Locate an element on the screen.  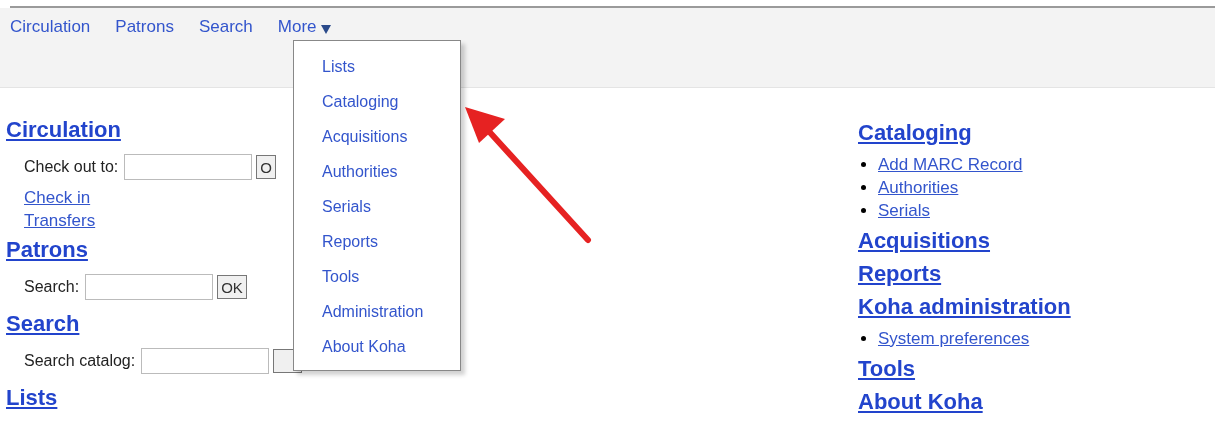
nav-link: Search is located at coordinates (225, 27).